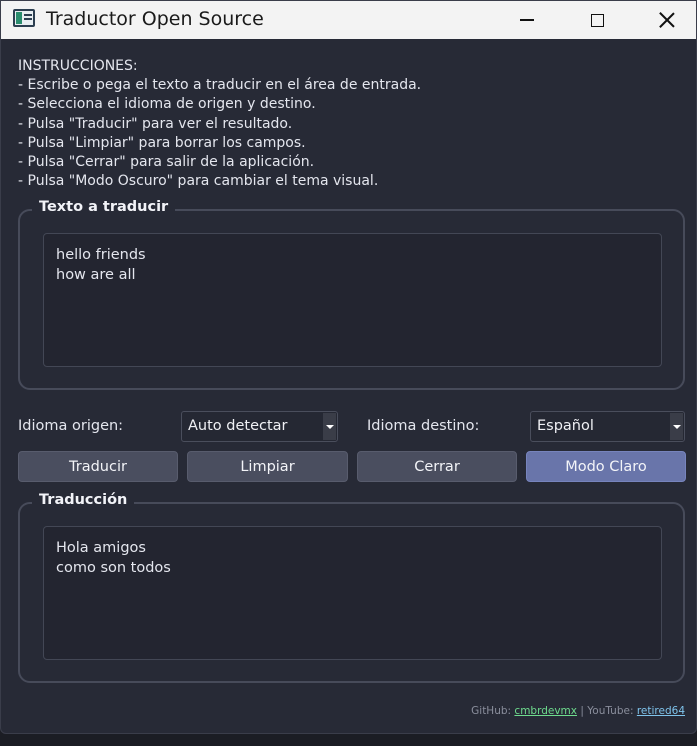 Image resolution: width=697 pixels, height=746 pixels. Describe the element at coordinates (155, 19) in the screenshot. I see `window-title: Traductor Open Source` at that location.